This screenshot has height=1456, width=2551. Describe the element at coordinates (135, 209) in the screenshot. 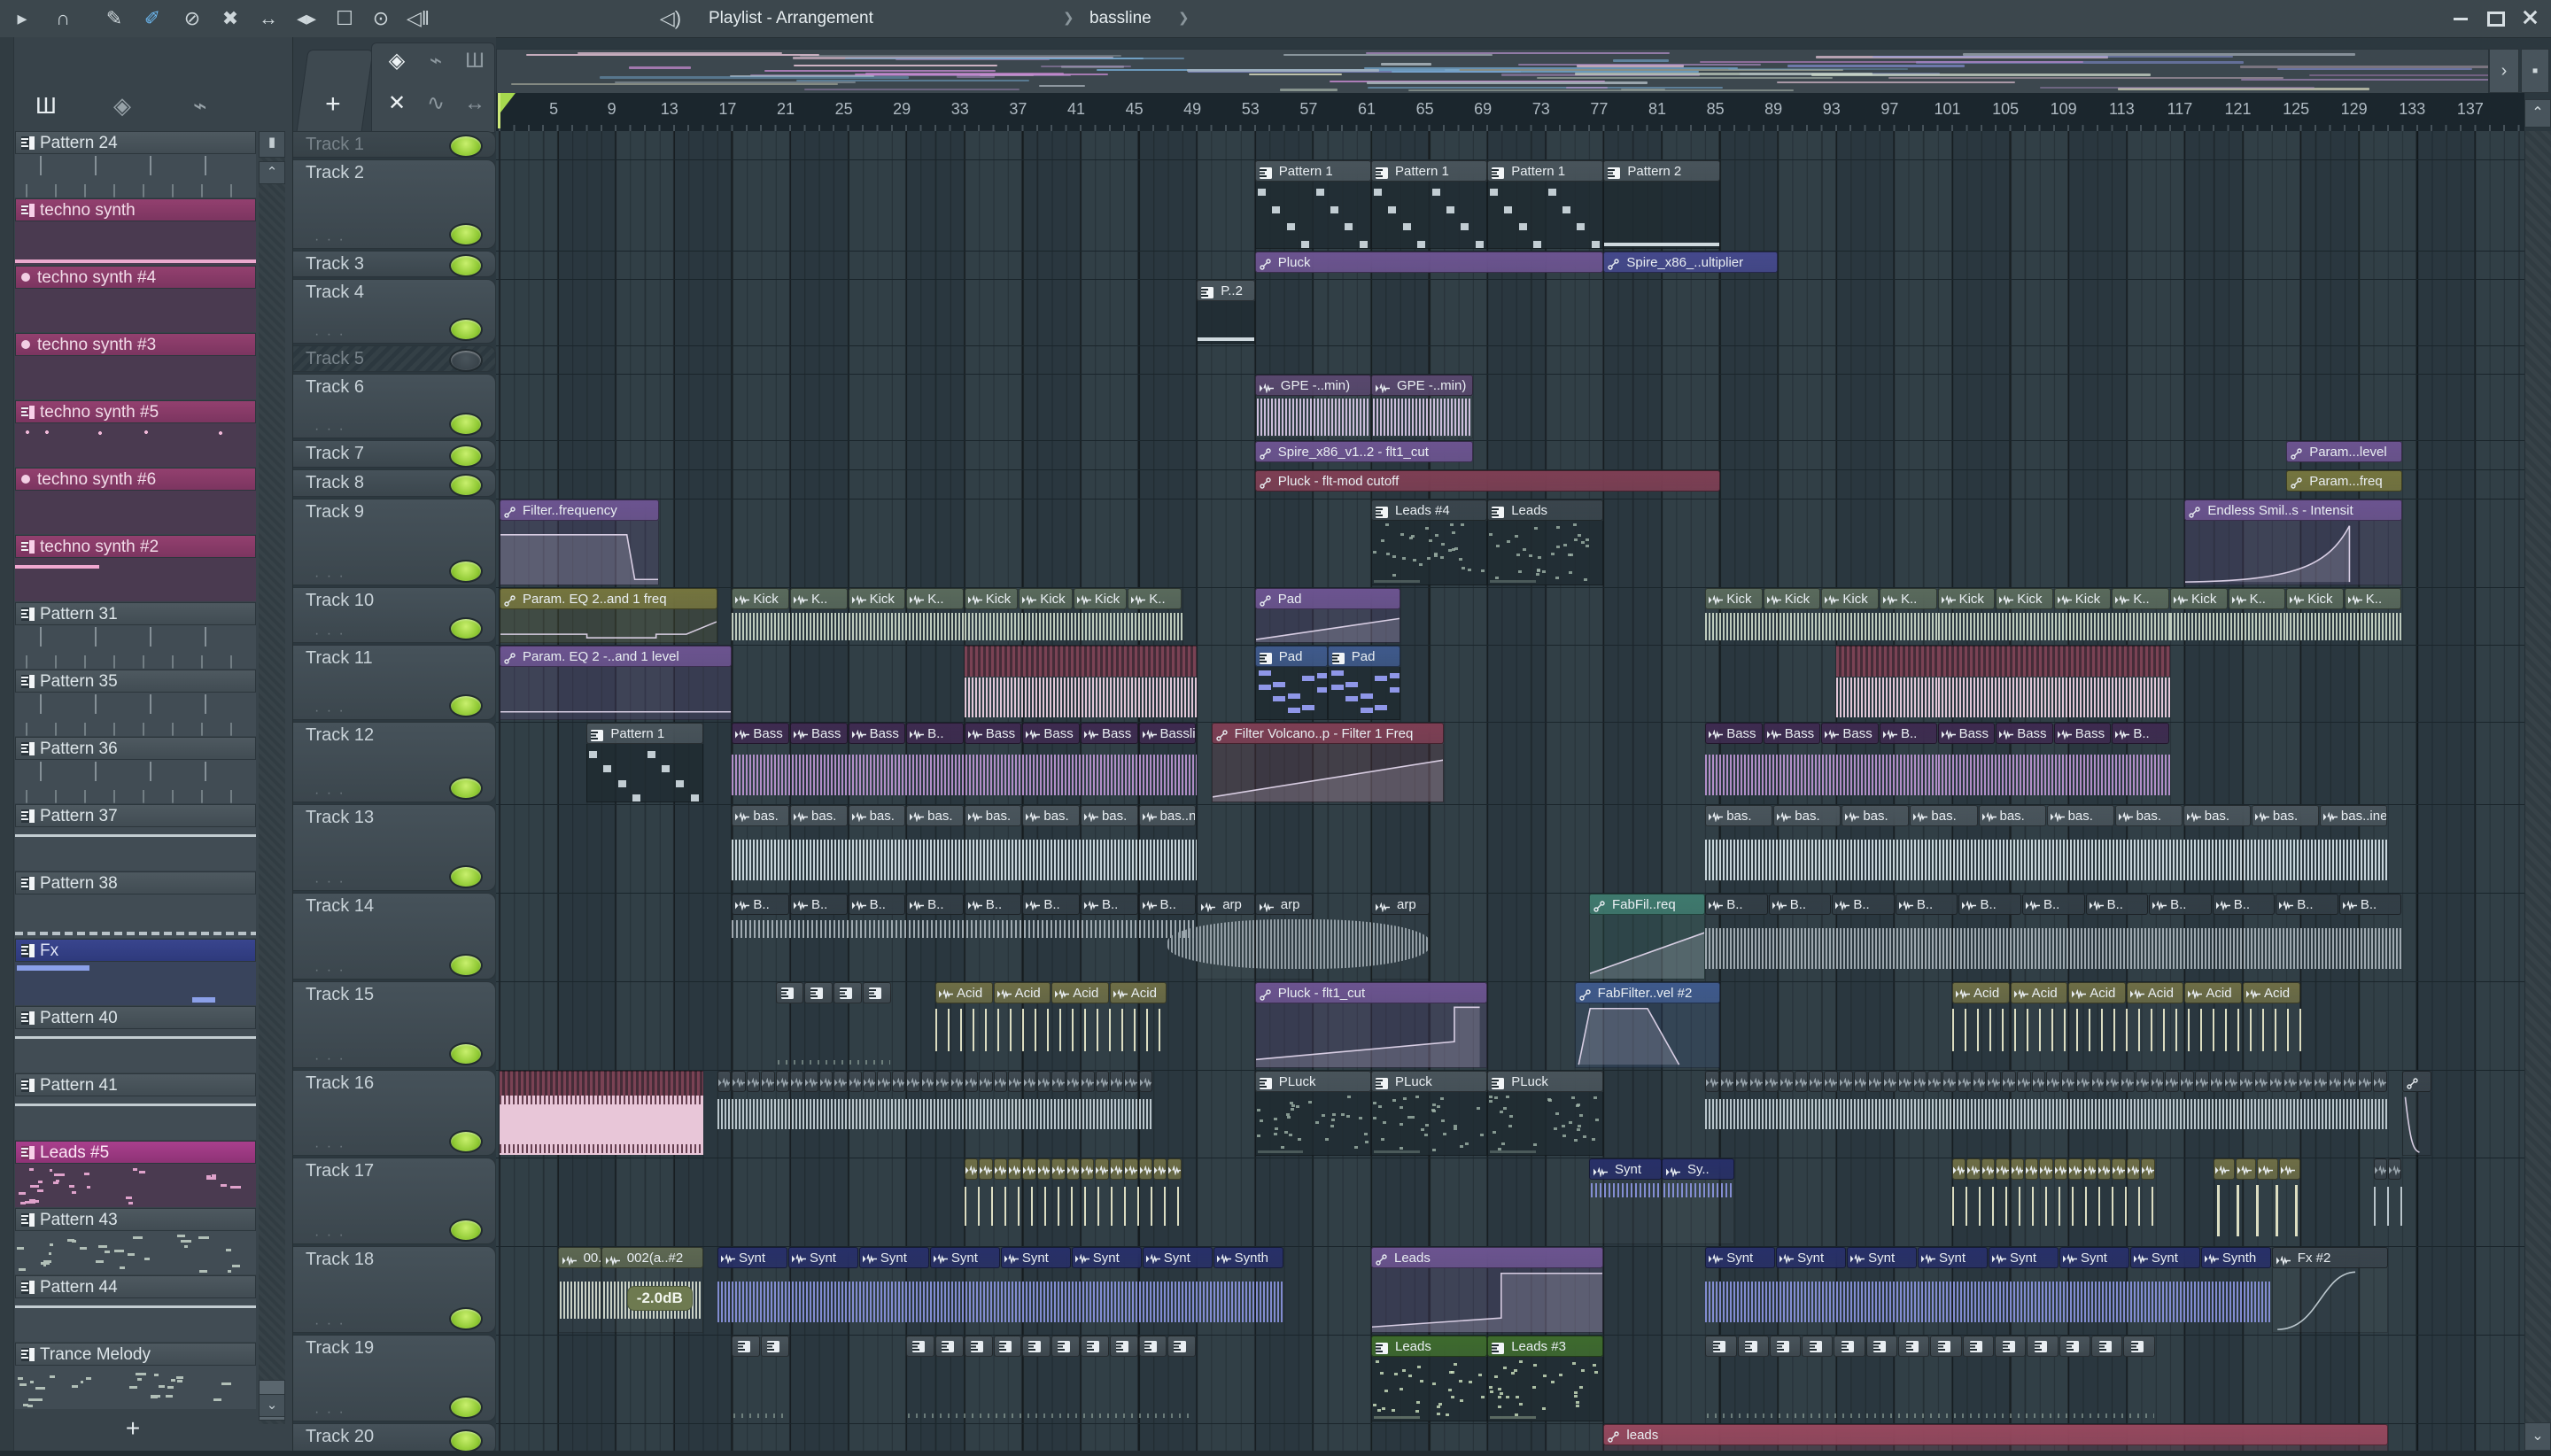

I see `pattern-item-header: techno synth` at that location.